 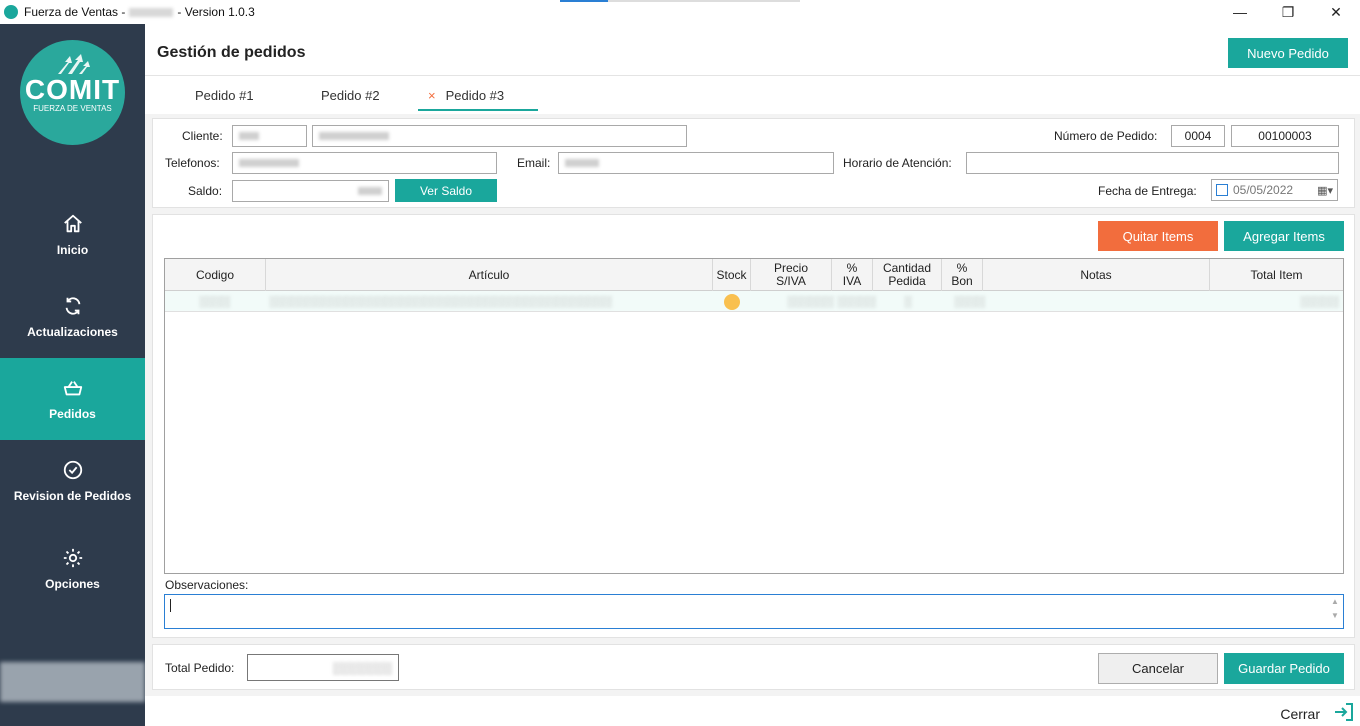 I want to click on sidebar-item-actualizaciones: Actualizaciones, so click(x=72, y=317).